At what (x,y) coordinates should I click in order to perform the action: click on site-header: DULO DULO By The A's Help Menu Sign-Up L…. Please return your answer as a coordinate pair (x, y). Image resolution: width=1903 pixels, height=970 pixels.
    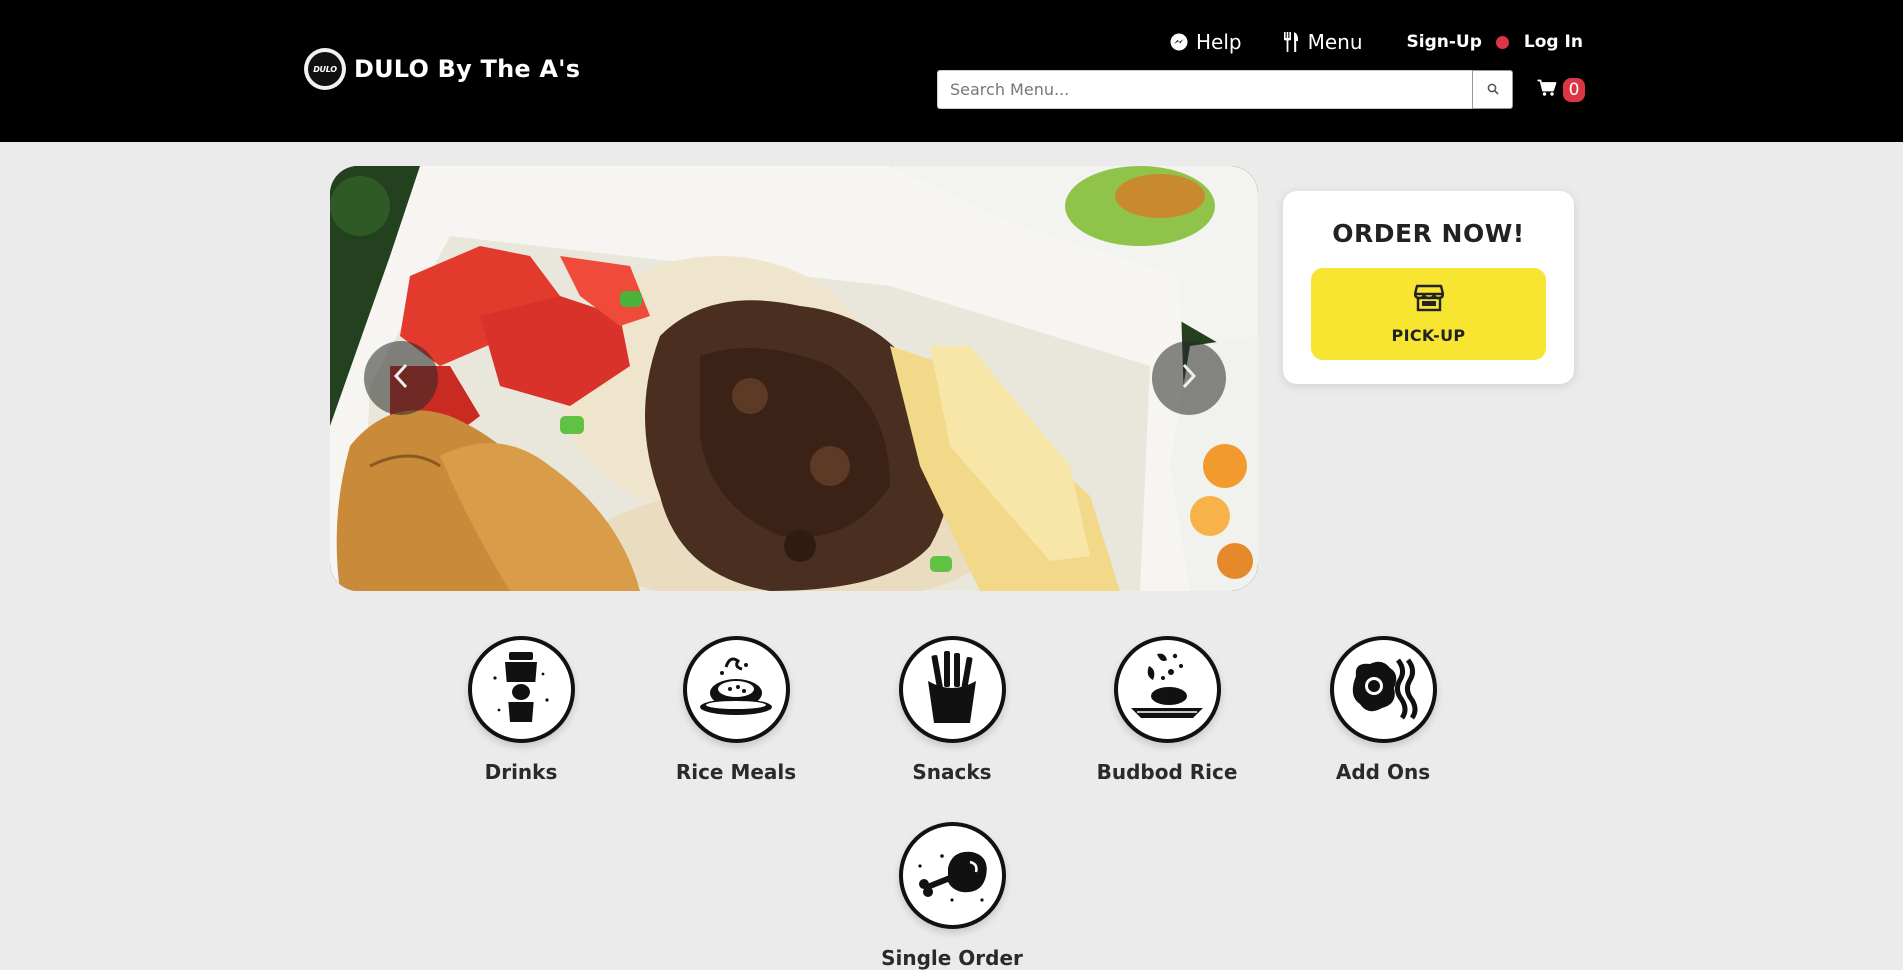
    Looking at the image, I should click on (951, 71).